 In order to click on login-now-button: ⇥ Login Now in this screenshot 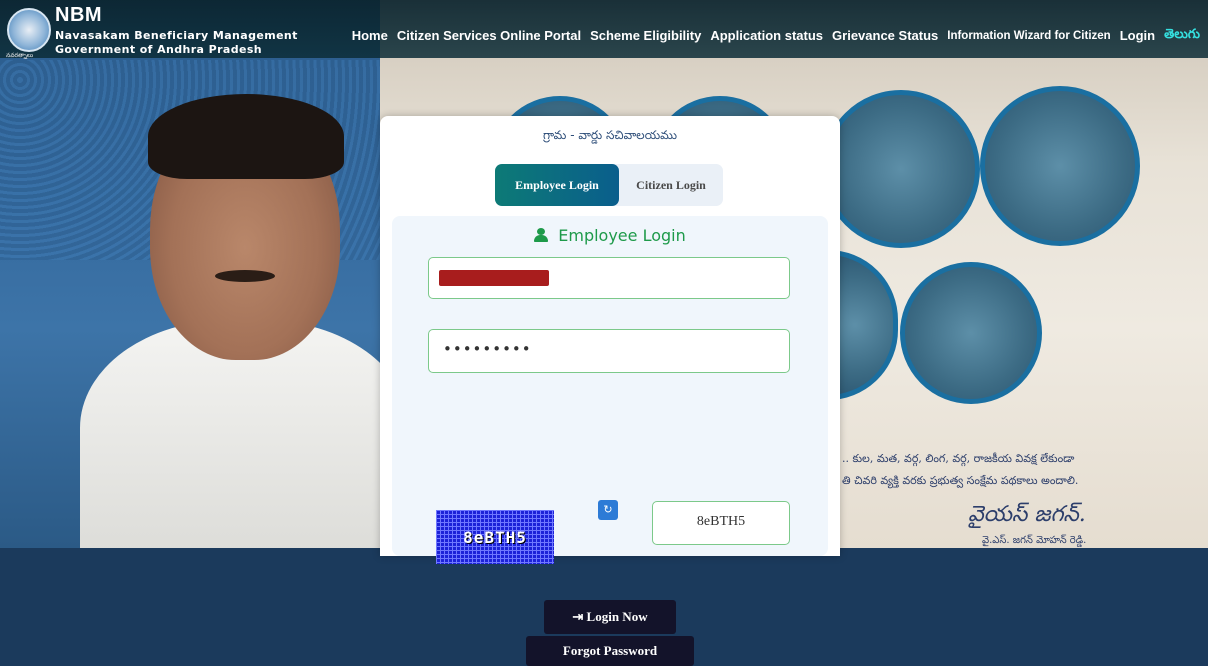, I will do `click(610, 617)`.